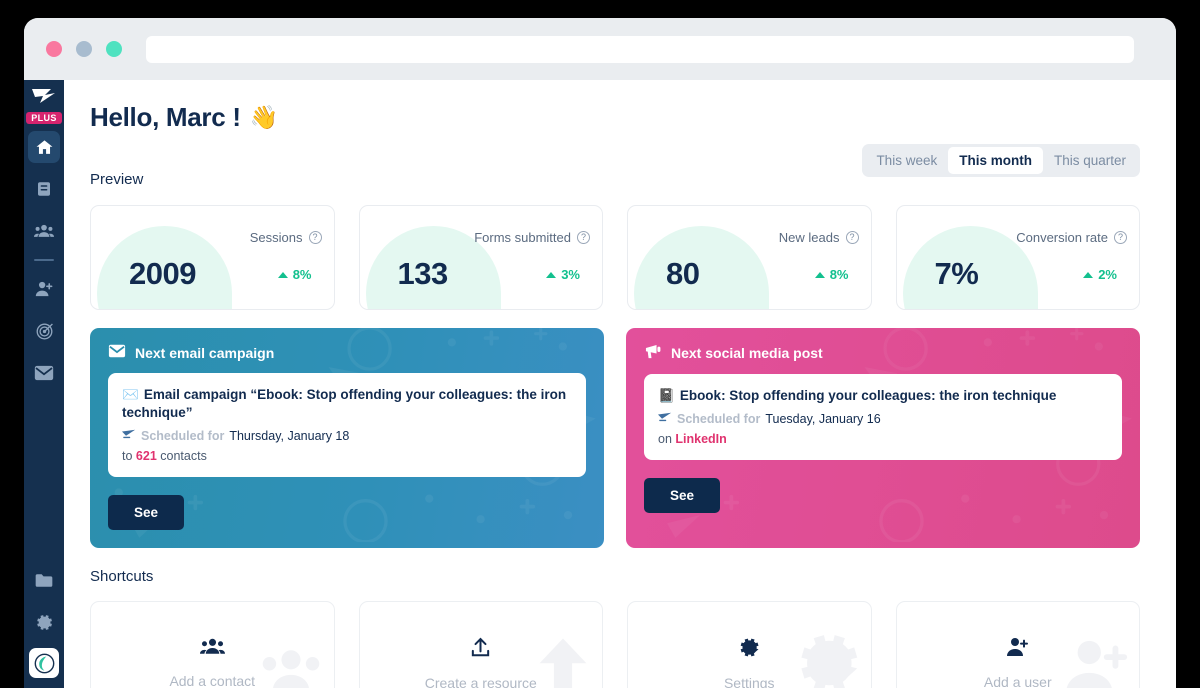 The height and width of the screenshot is (688, 1200). I want to click on paper-plane-icon, so click(665, 419).